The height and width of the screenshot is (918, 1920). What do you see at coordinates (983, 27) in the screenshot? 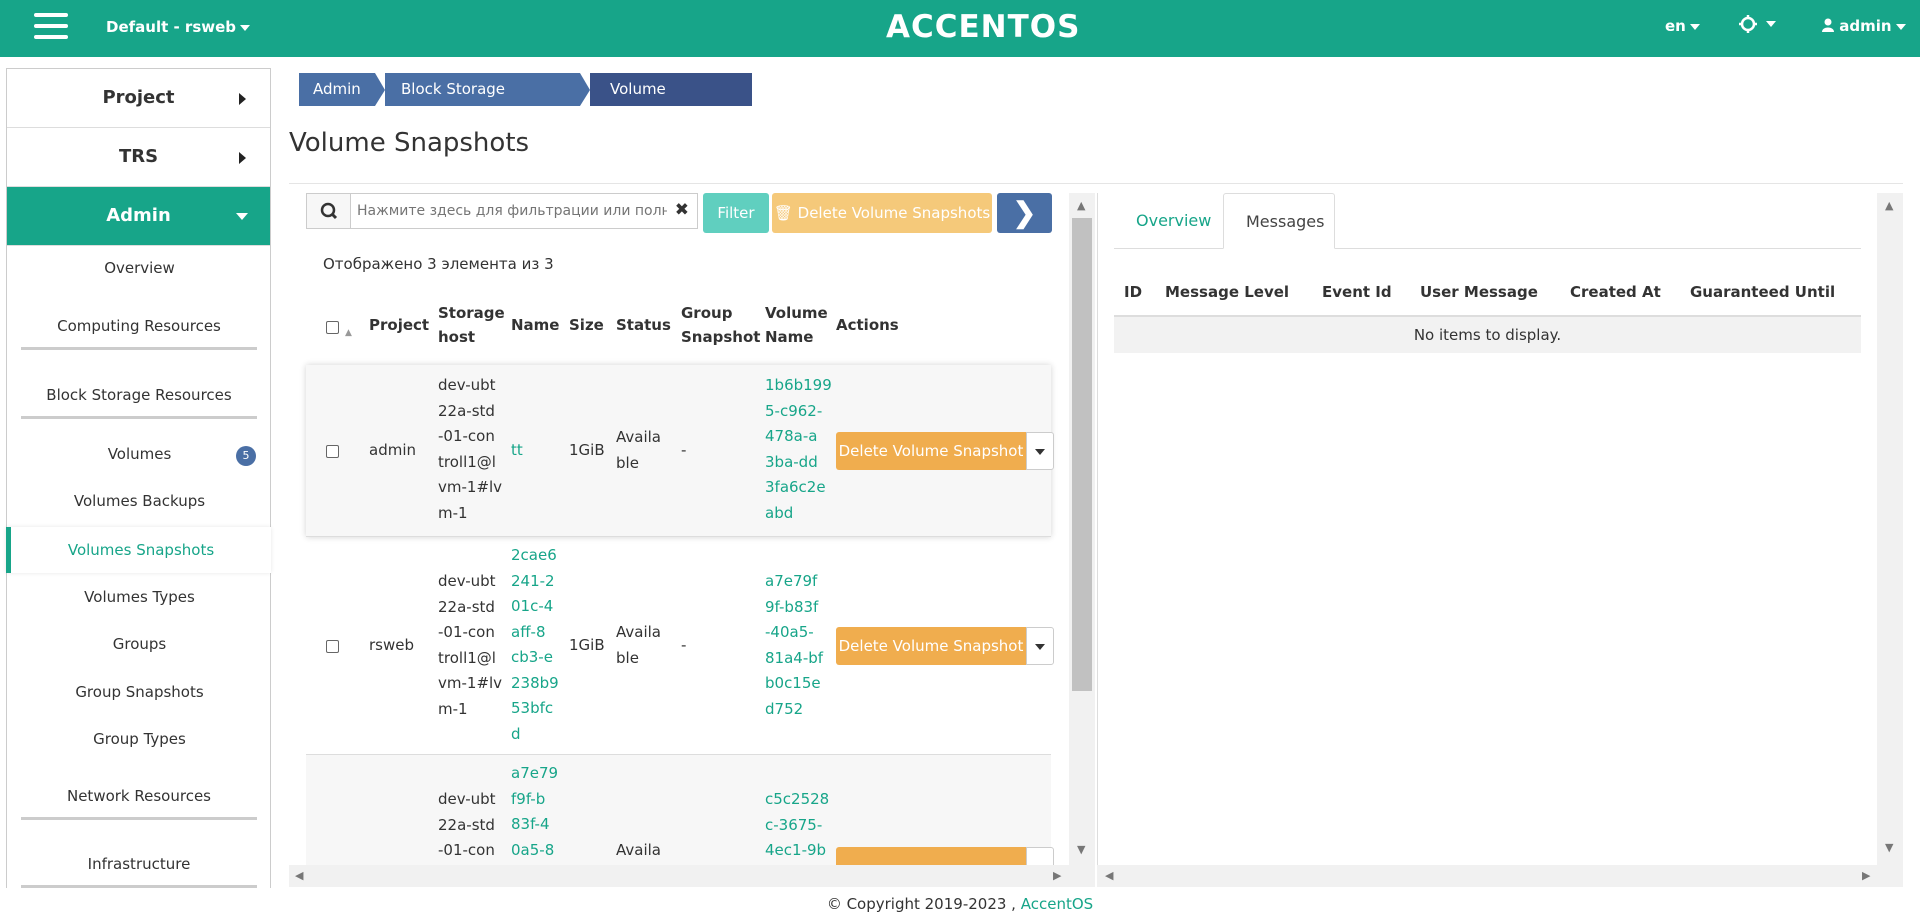
I see `brand-logo: ACCENTOS` at bounding box center [983, 27].